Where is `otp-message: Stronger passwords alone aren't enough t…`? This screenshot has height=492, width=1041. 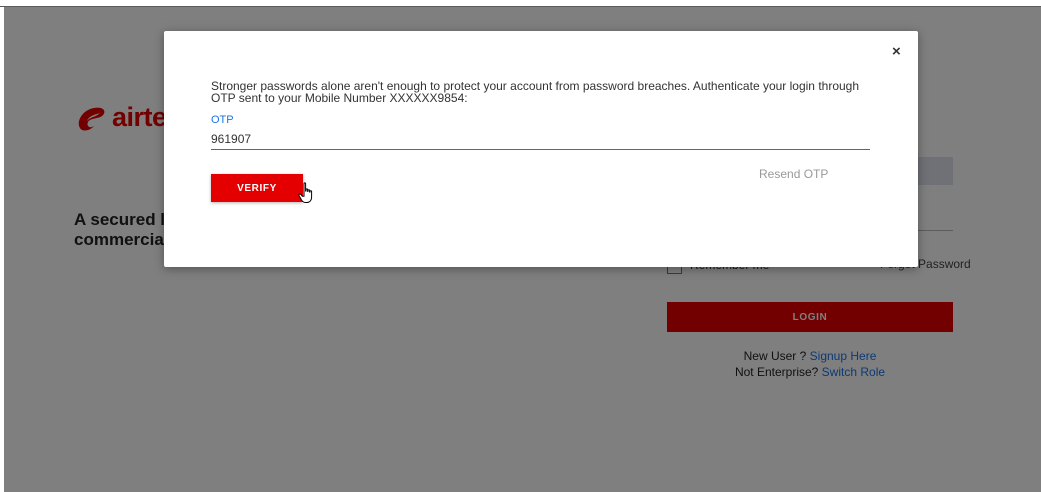
otp-message: Stronger passwords alone aren't enough t… is located at coordinates (535, 92).